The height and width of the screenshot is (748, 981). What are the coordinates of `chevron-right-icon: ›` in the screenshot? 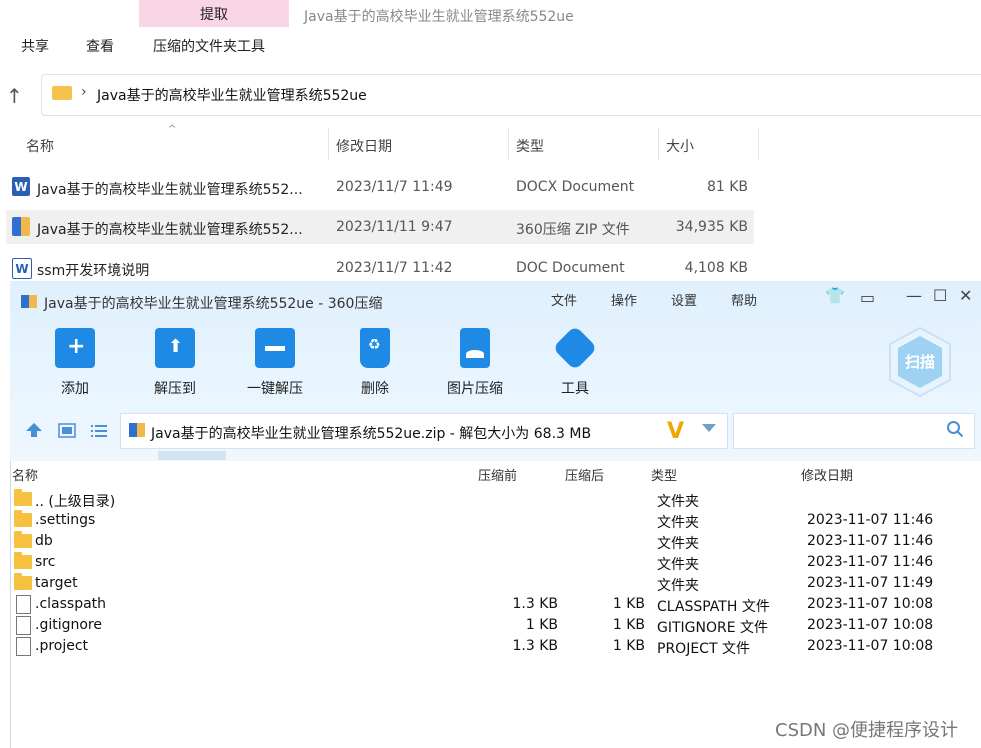 It's located at (84, 92).